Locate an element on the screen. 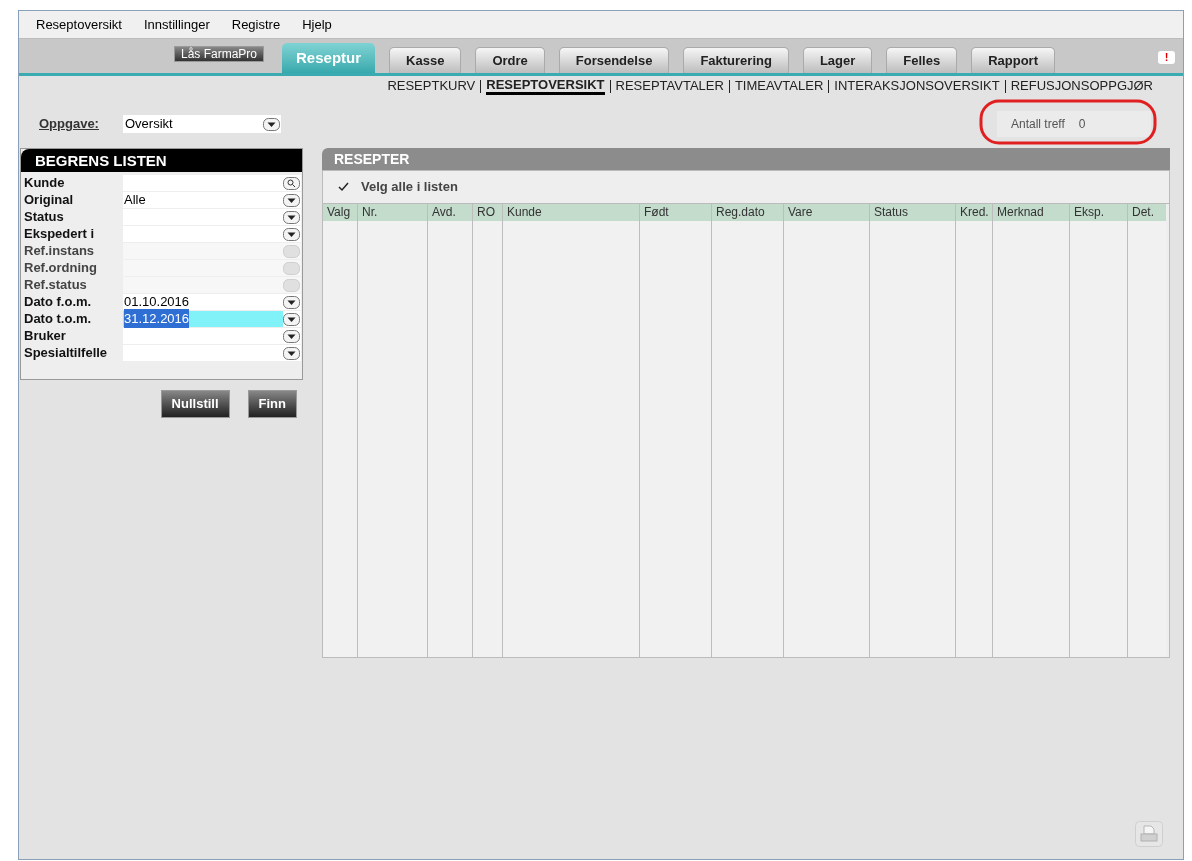 The width and height of the screenshot is (1192, 861). subnav-link: RESEPTAVTALER is located at coordinates (669, 86).